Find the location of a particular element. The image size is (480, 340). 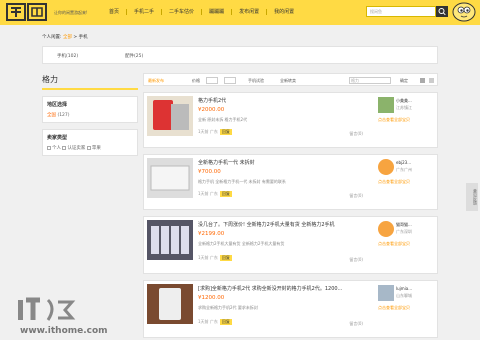

breadcrumb-label: 个人闲置: is located at coordinates (52, 37).